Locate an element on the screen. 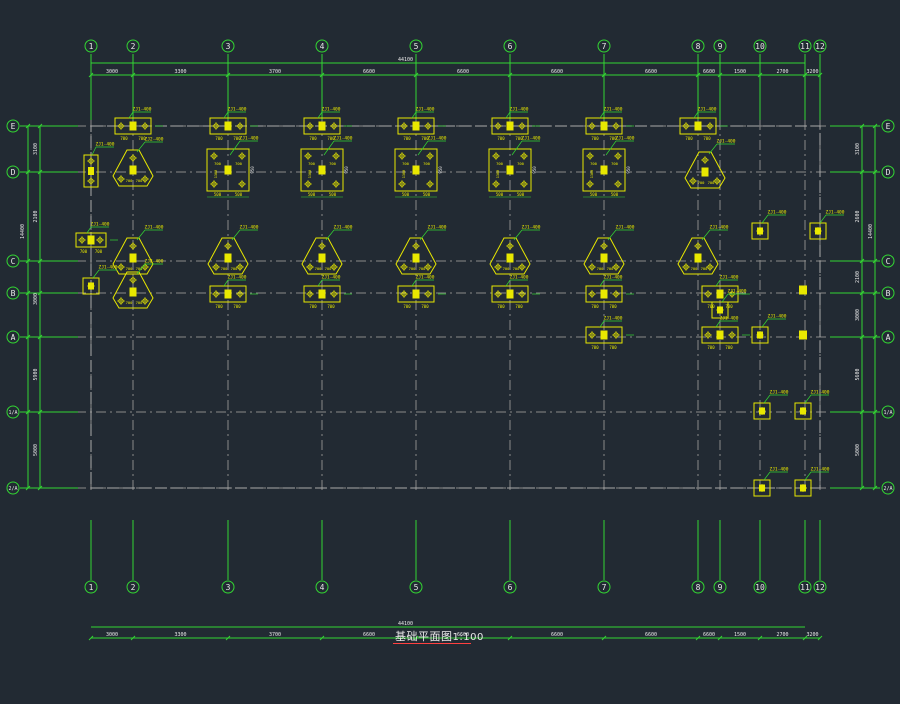 The width and height of the screenshot is (900, 704). axis-label-x: 2 is located at coordinates (133, 46).